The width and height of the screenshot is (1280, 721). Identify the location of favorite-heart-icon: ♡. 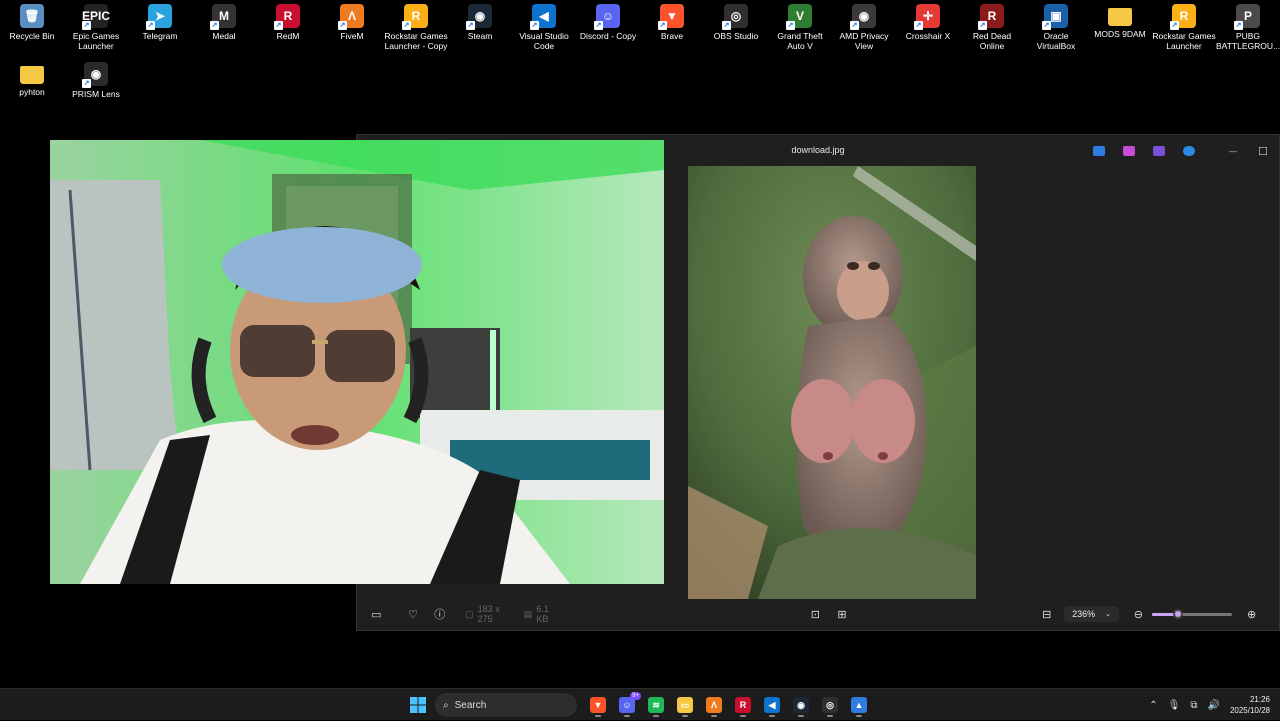
(413, 614).